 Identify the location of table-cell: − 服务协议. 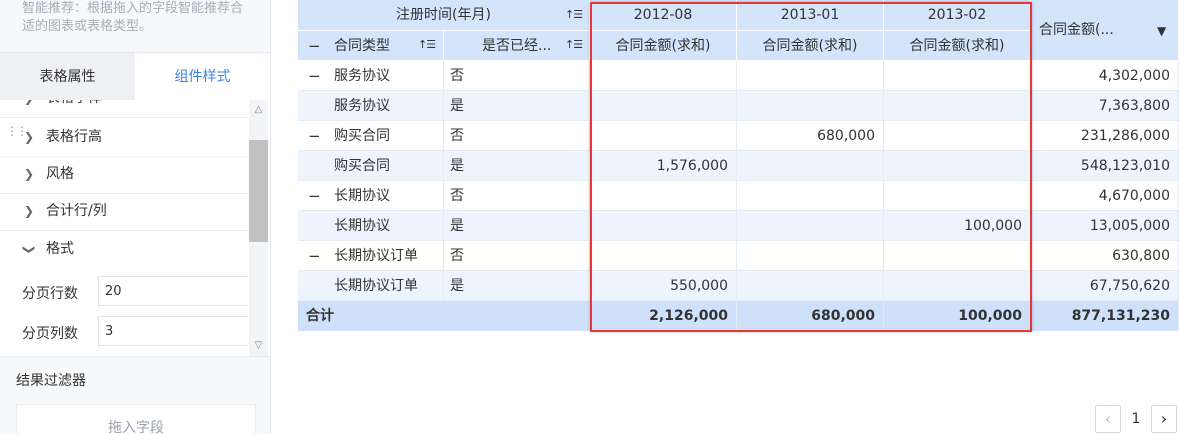
(371, 76).